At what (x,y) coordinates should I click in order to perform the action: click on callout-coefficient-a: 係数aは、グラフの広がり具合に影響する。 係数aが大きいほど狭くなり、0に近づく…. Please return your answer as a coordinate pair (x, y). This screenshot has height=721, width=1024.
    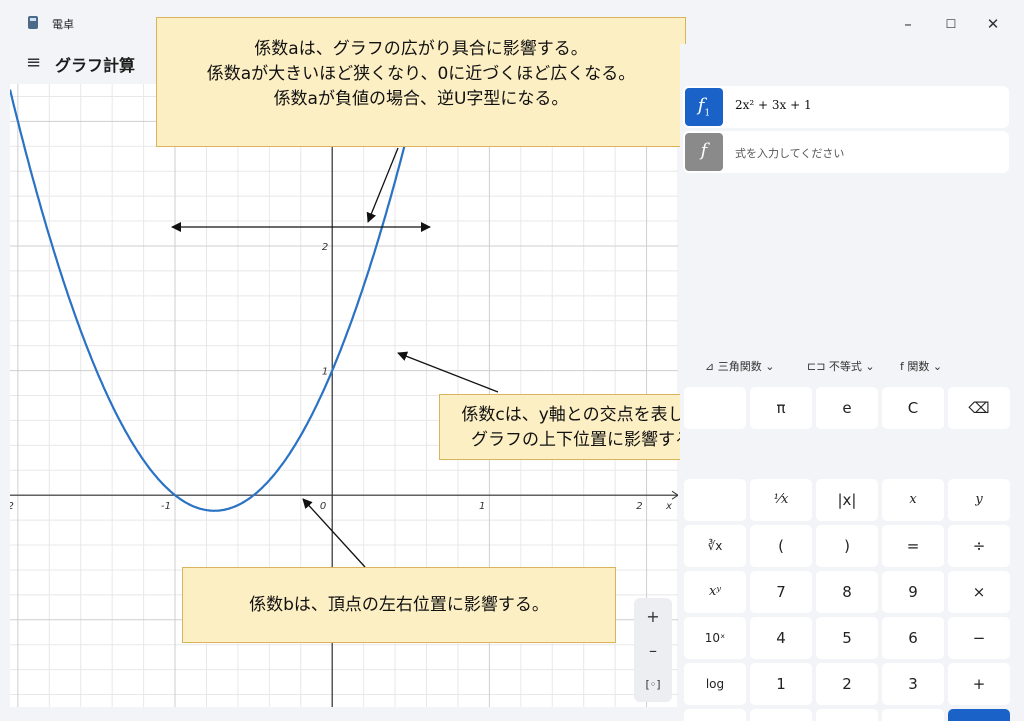
    Looking at the image, I should click on (421, 82).